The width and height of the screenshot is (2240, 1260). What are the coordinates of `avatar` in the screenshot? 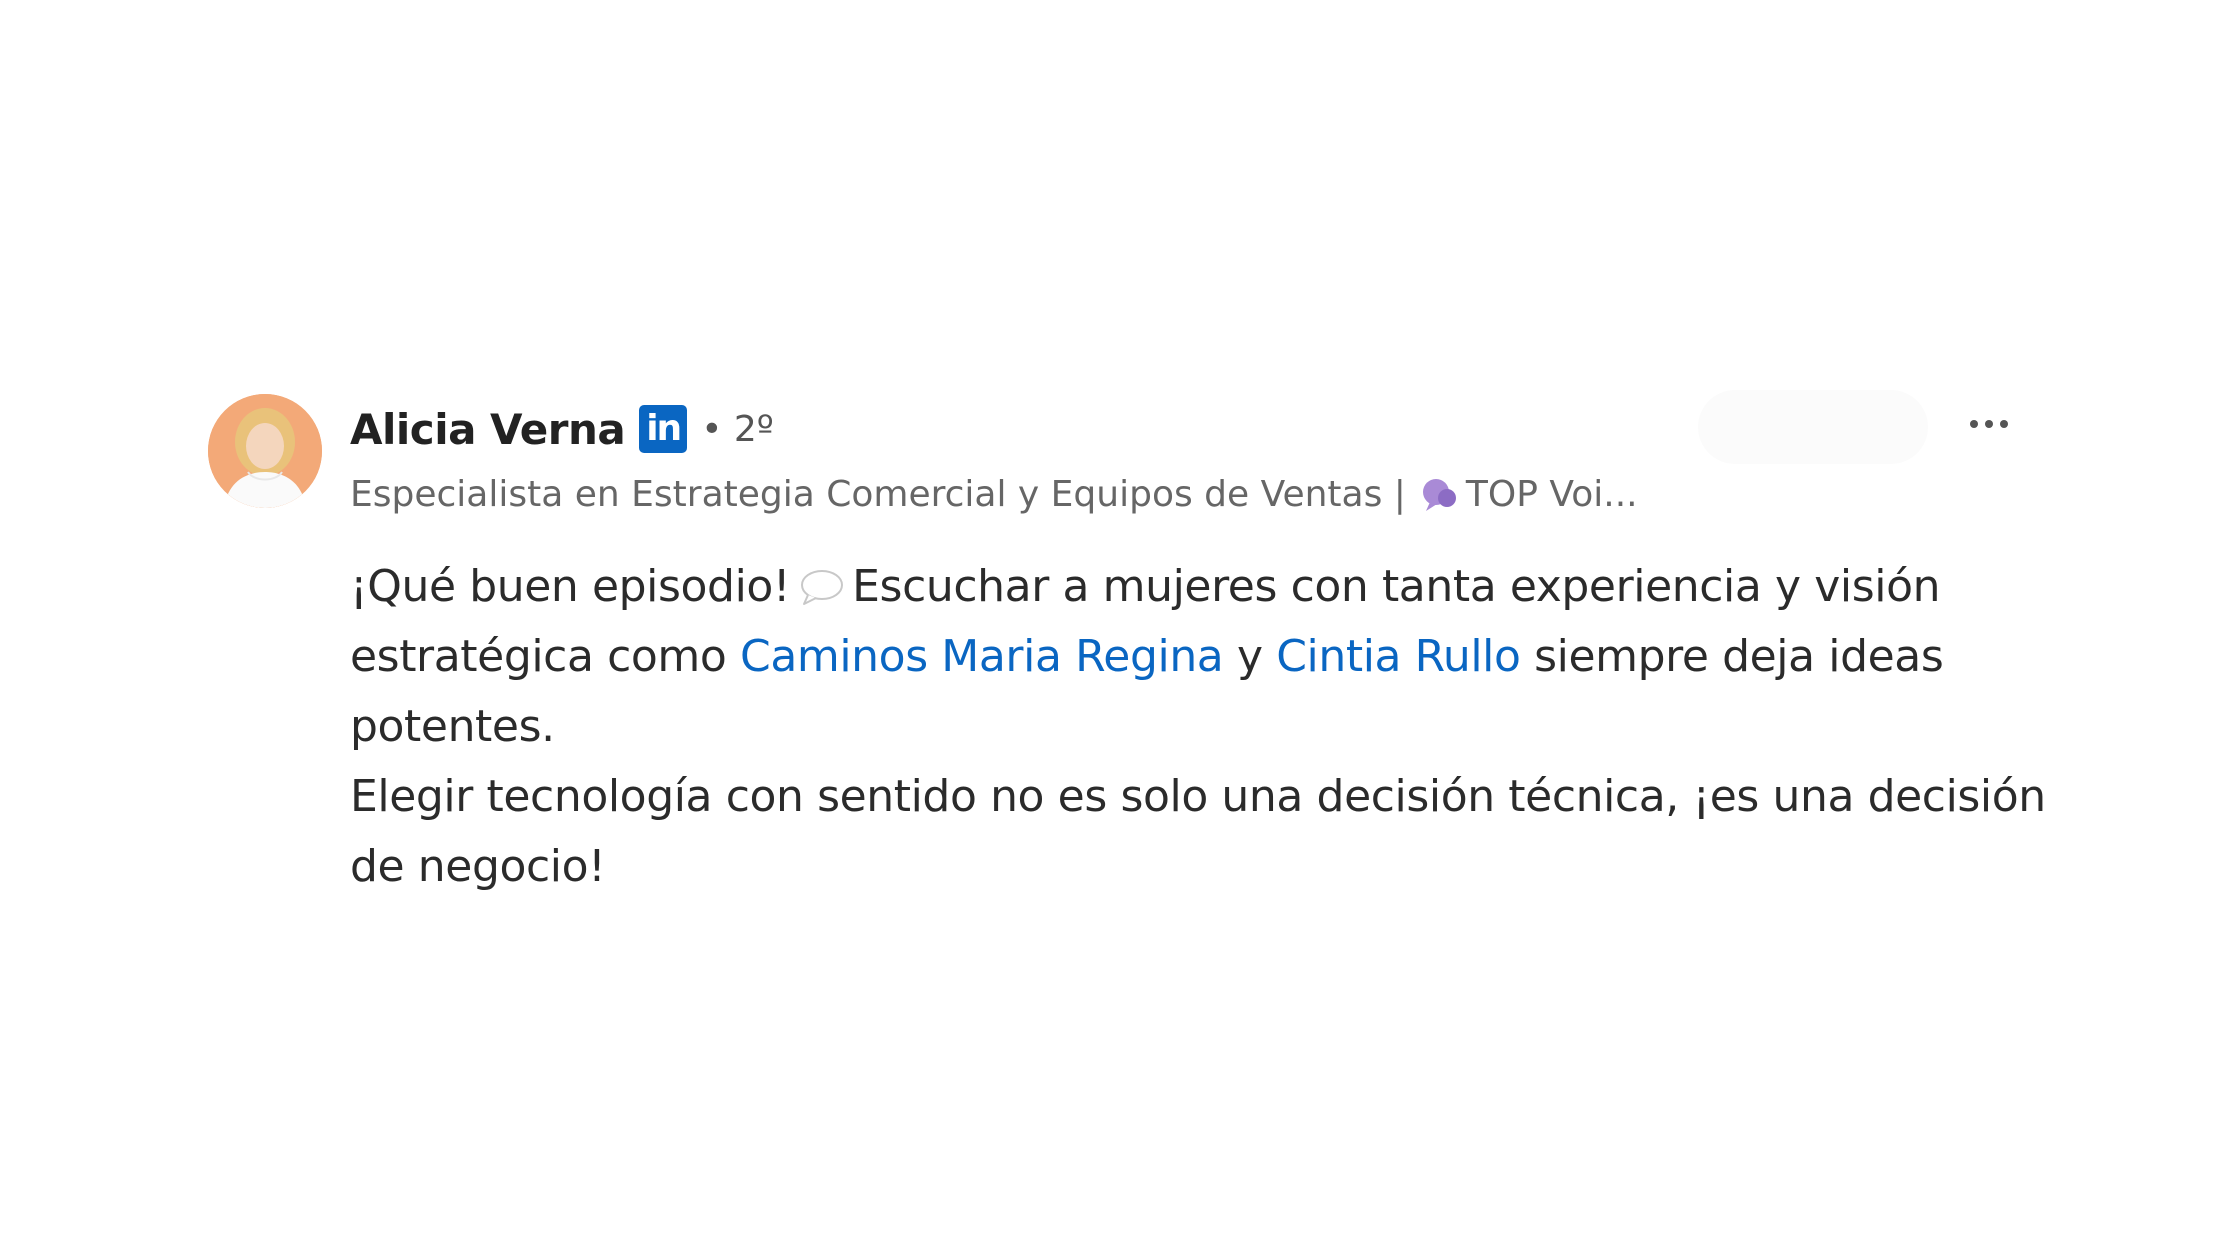 It's located at (265, 451).